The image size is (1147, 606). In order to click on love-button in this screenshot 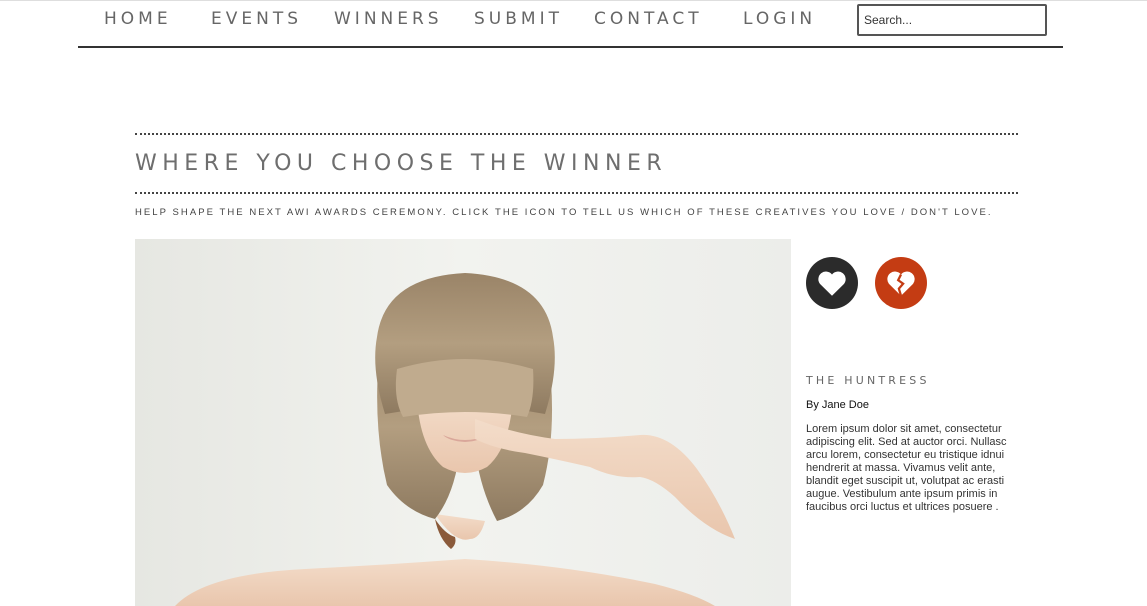, I will do `click(832, 283)`.